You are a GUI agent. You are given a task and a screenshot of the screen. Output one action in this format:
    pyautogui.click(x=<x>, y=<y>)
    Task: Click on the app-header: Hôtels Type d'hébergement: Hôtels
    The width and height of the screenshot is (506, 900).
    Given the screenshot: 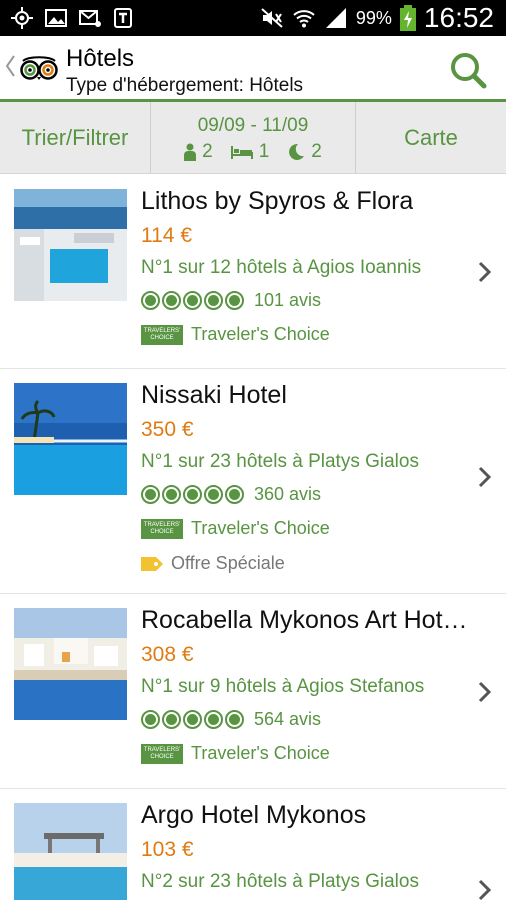 What is the action you would take?
    pyautogui.click(x=253, y=69)
    